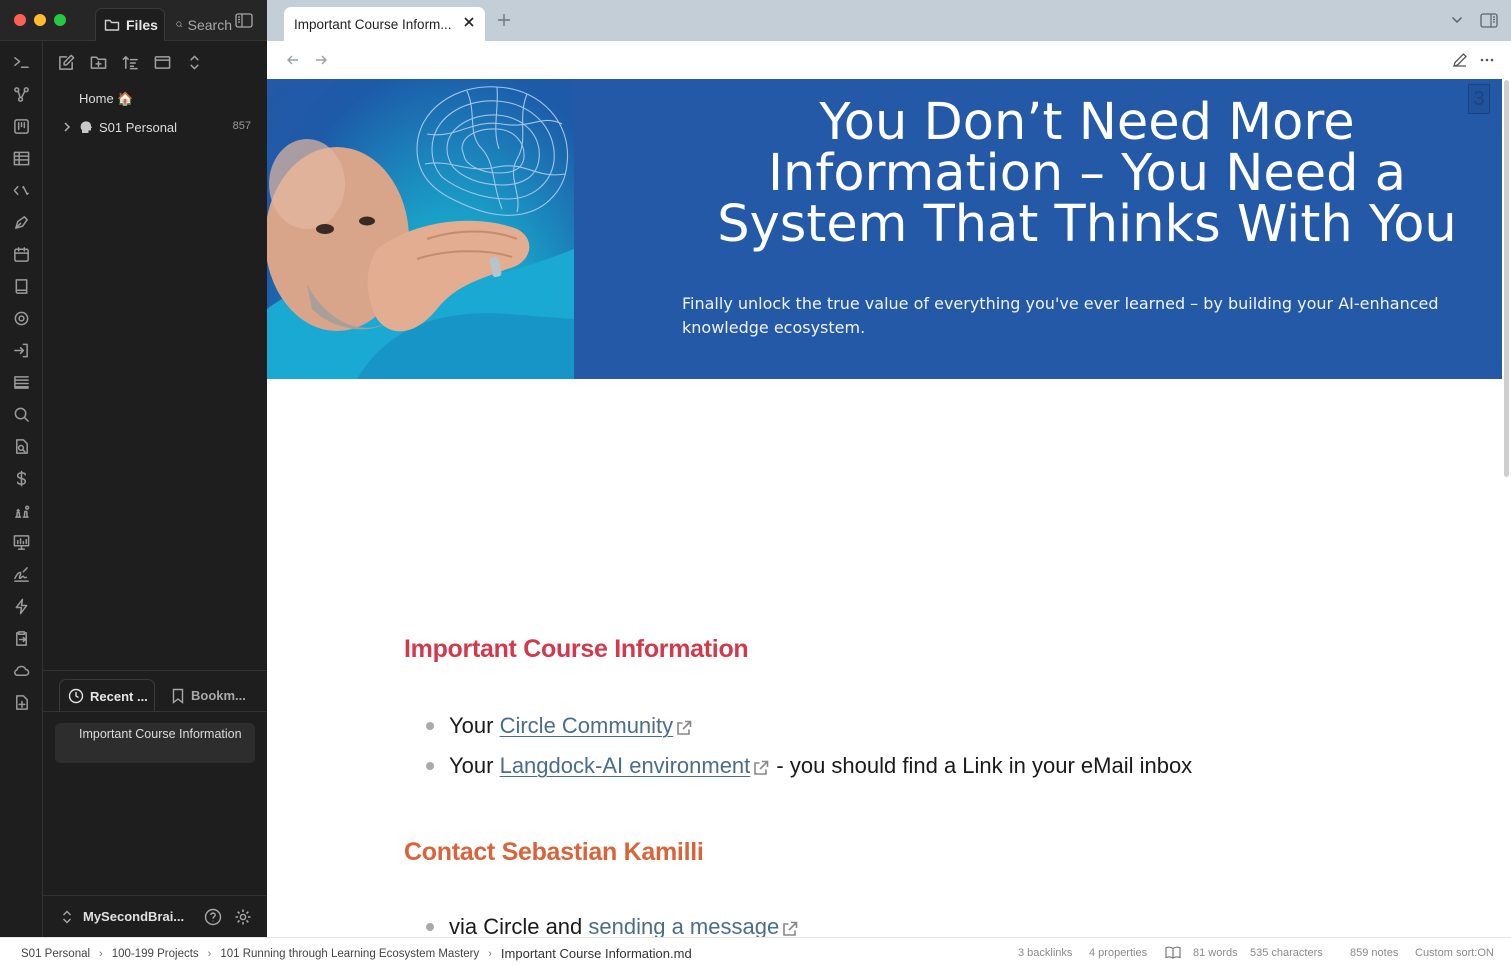  Describe the element at coordinates (21, 62) in the screenshot. I see `terminal-icon` at that location.